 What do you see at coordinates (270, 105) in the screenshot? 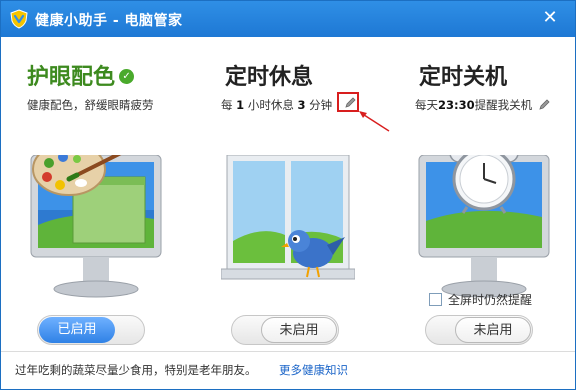
I see `rest-sub-mid: 小时休息` at bounding box center [270, 105].